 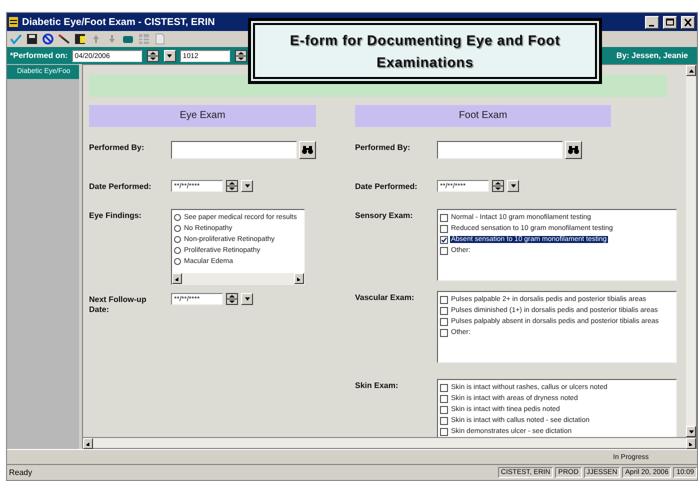 I want to click on scrollbar, so click(x=238, y=278).